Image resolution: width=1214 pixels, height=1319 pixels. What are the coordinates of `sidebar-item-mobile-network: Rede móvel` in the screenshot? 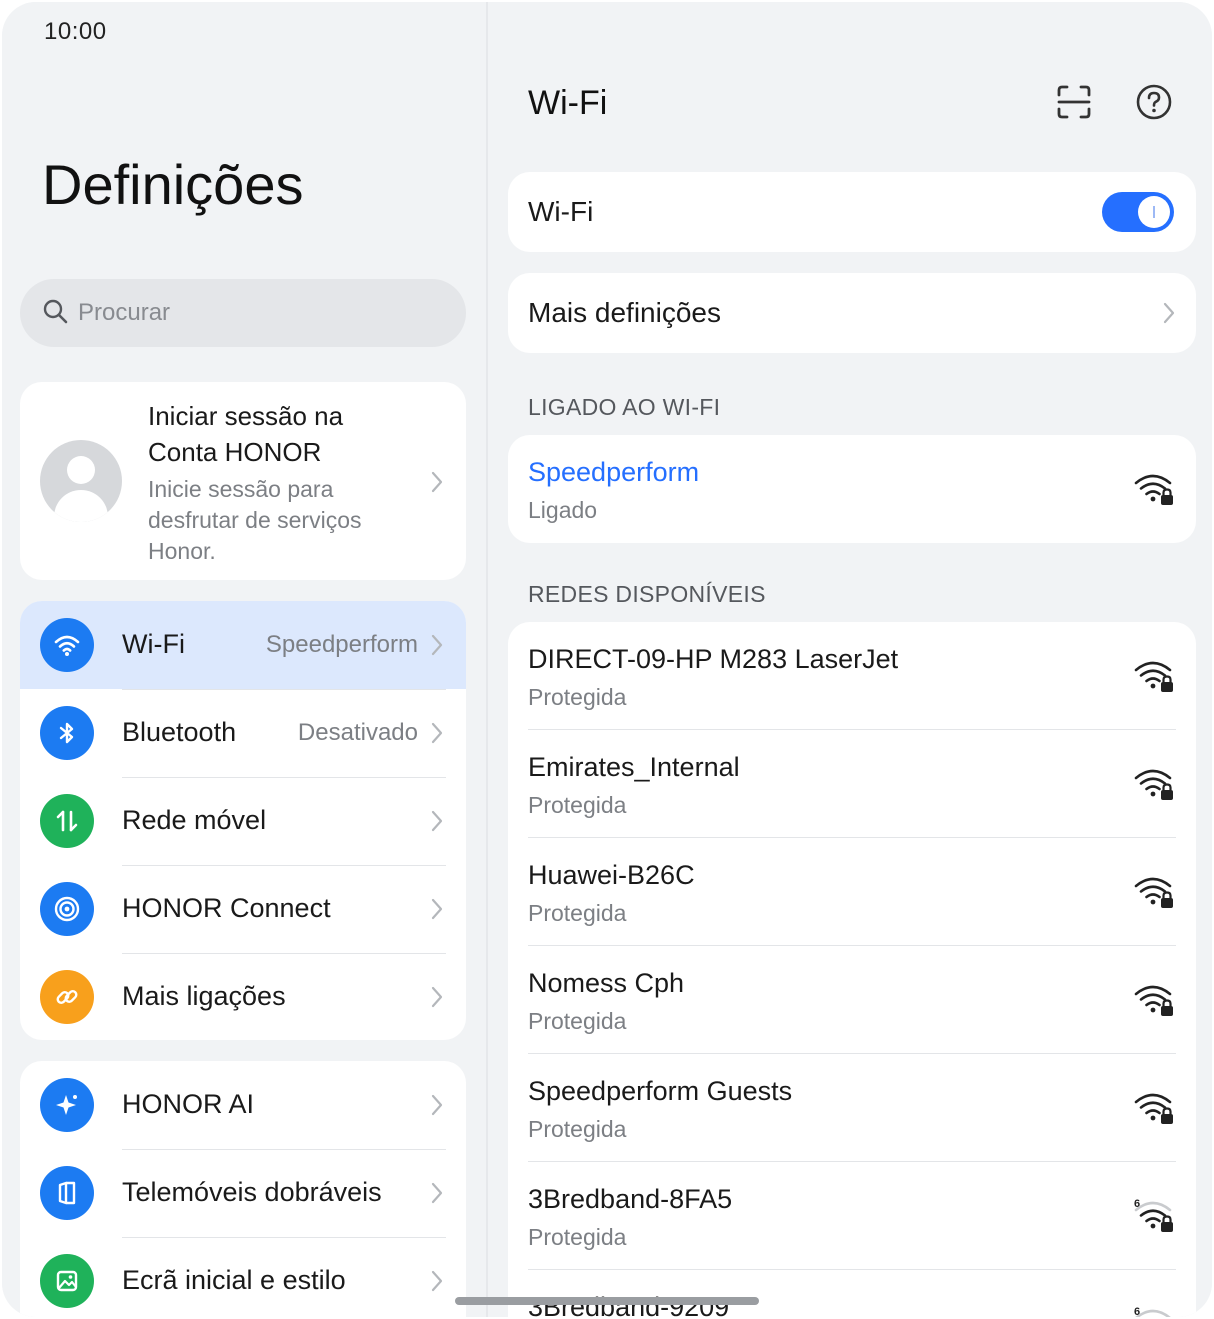 It's located at (243, 821).